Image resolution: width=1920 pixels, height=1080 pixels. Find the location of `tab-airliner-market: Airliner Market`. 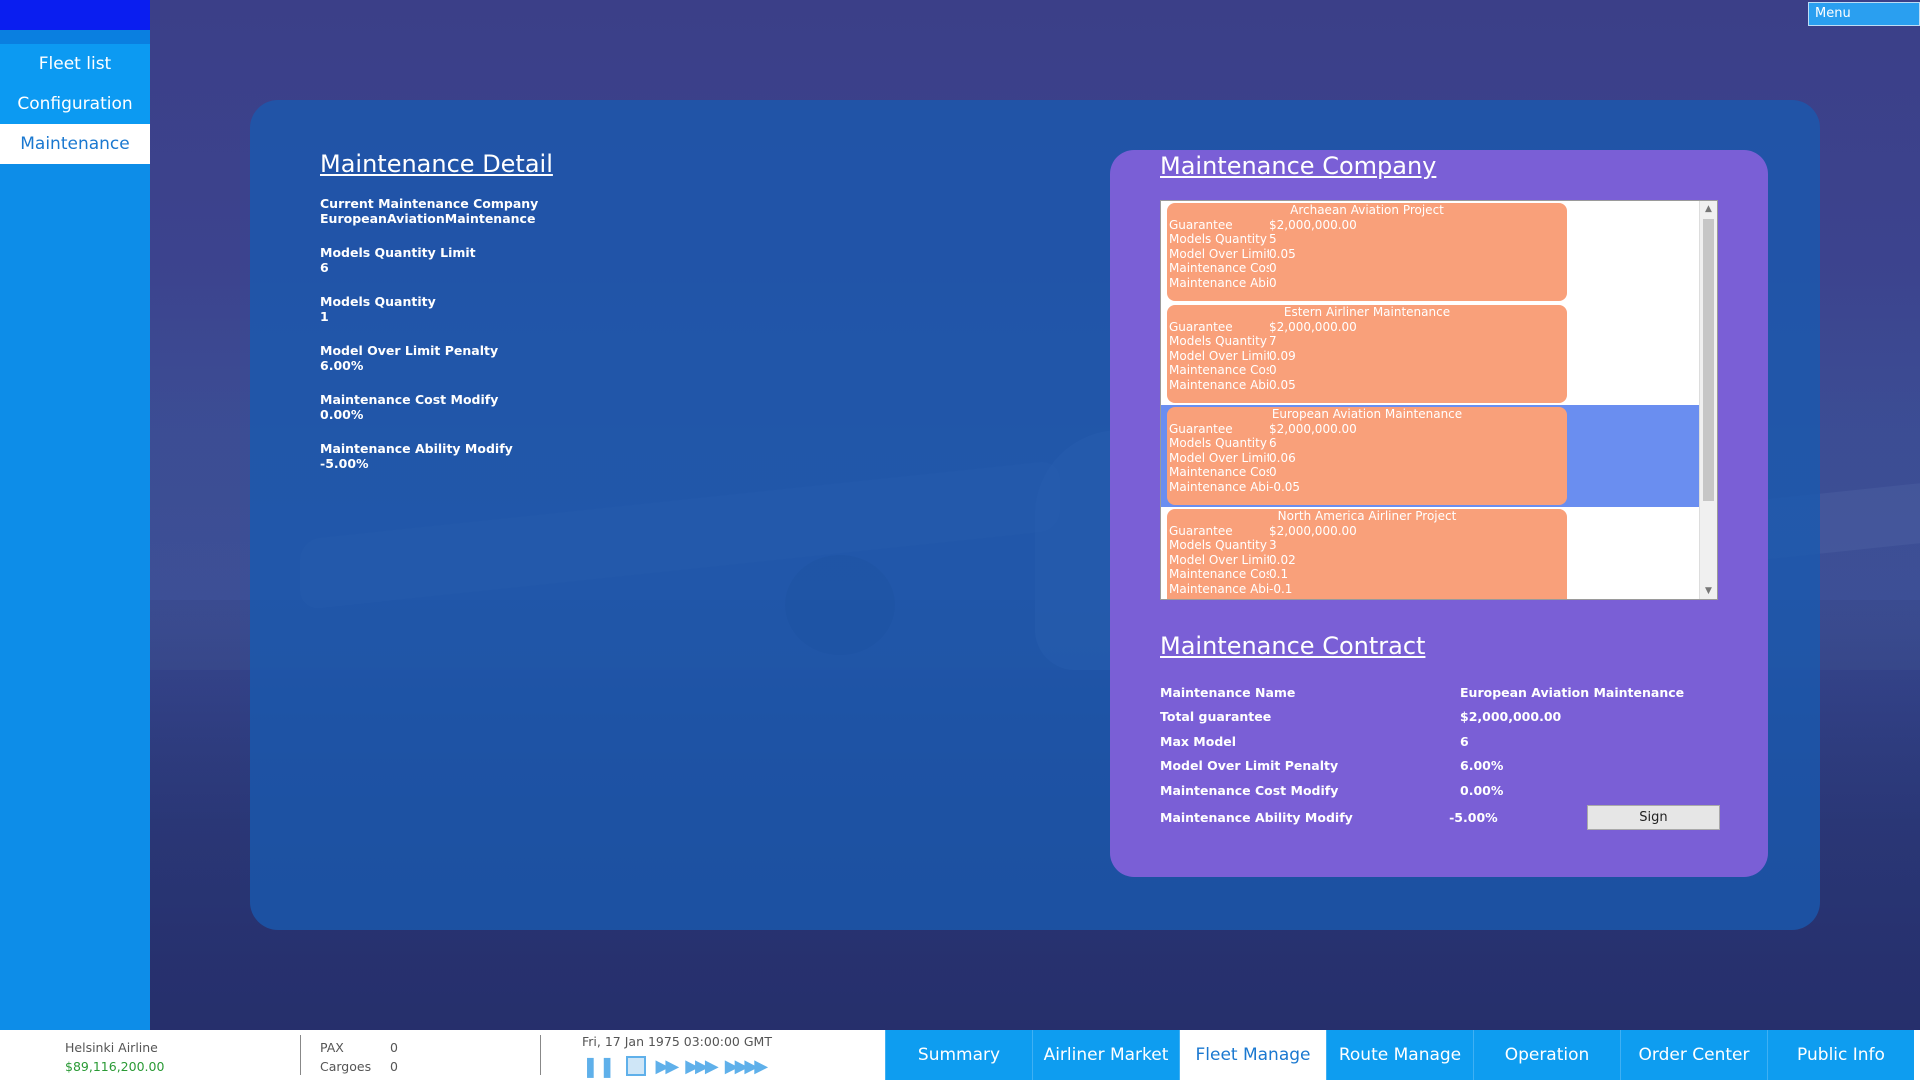

tab-airliner-market: Airliner Market is located at coordinates (1105, 1055).